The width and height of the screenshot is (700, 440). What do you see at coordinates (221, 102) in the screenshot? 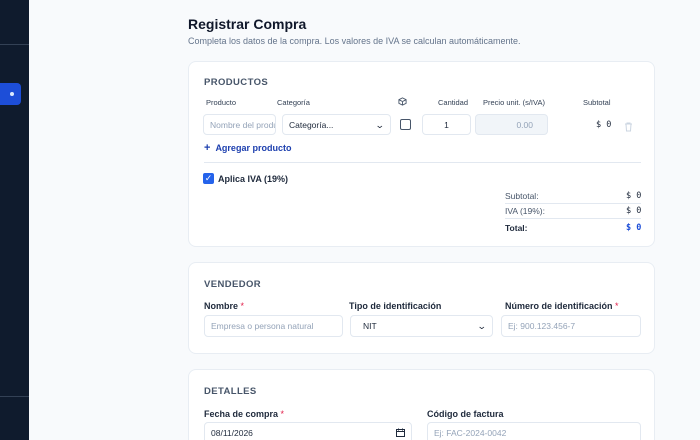
I see `col-header-producto: Producto` at bounding box center [221, 102].